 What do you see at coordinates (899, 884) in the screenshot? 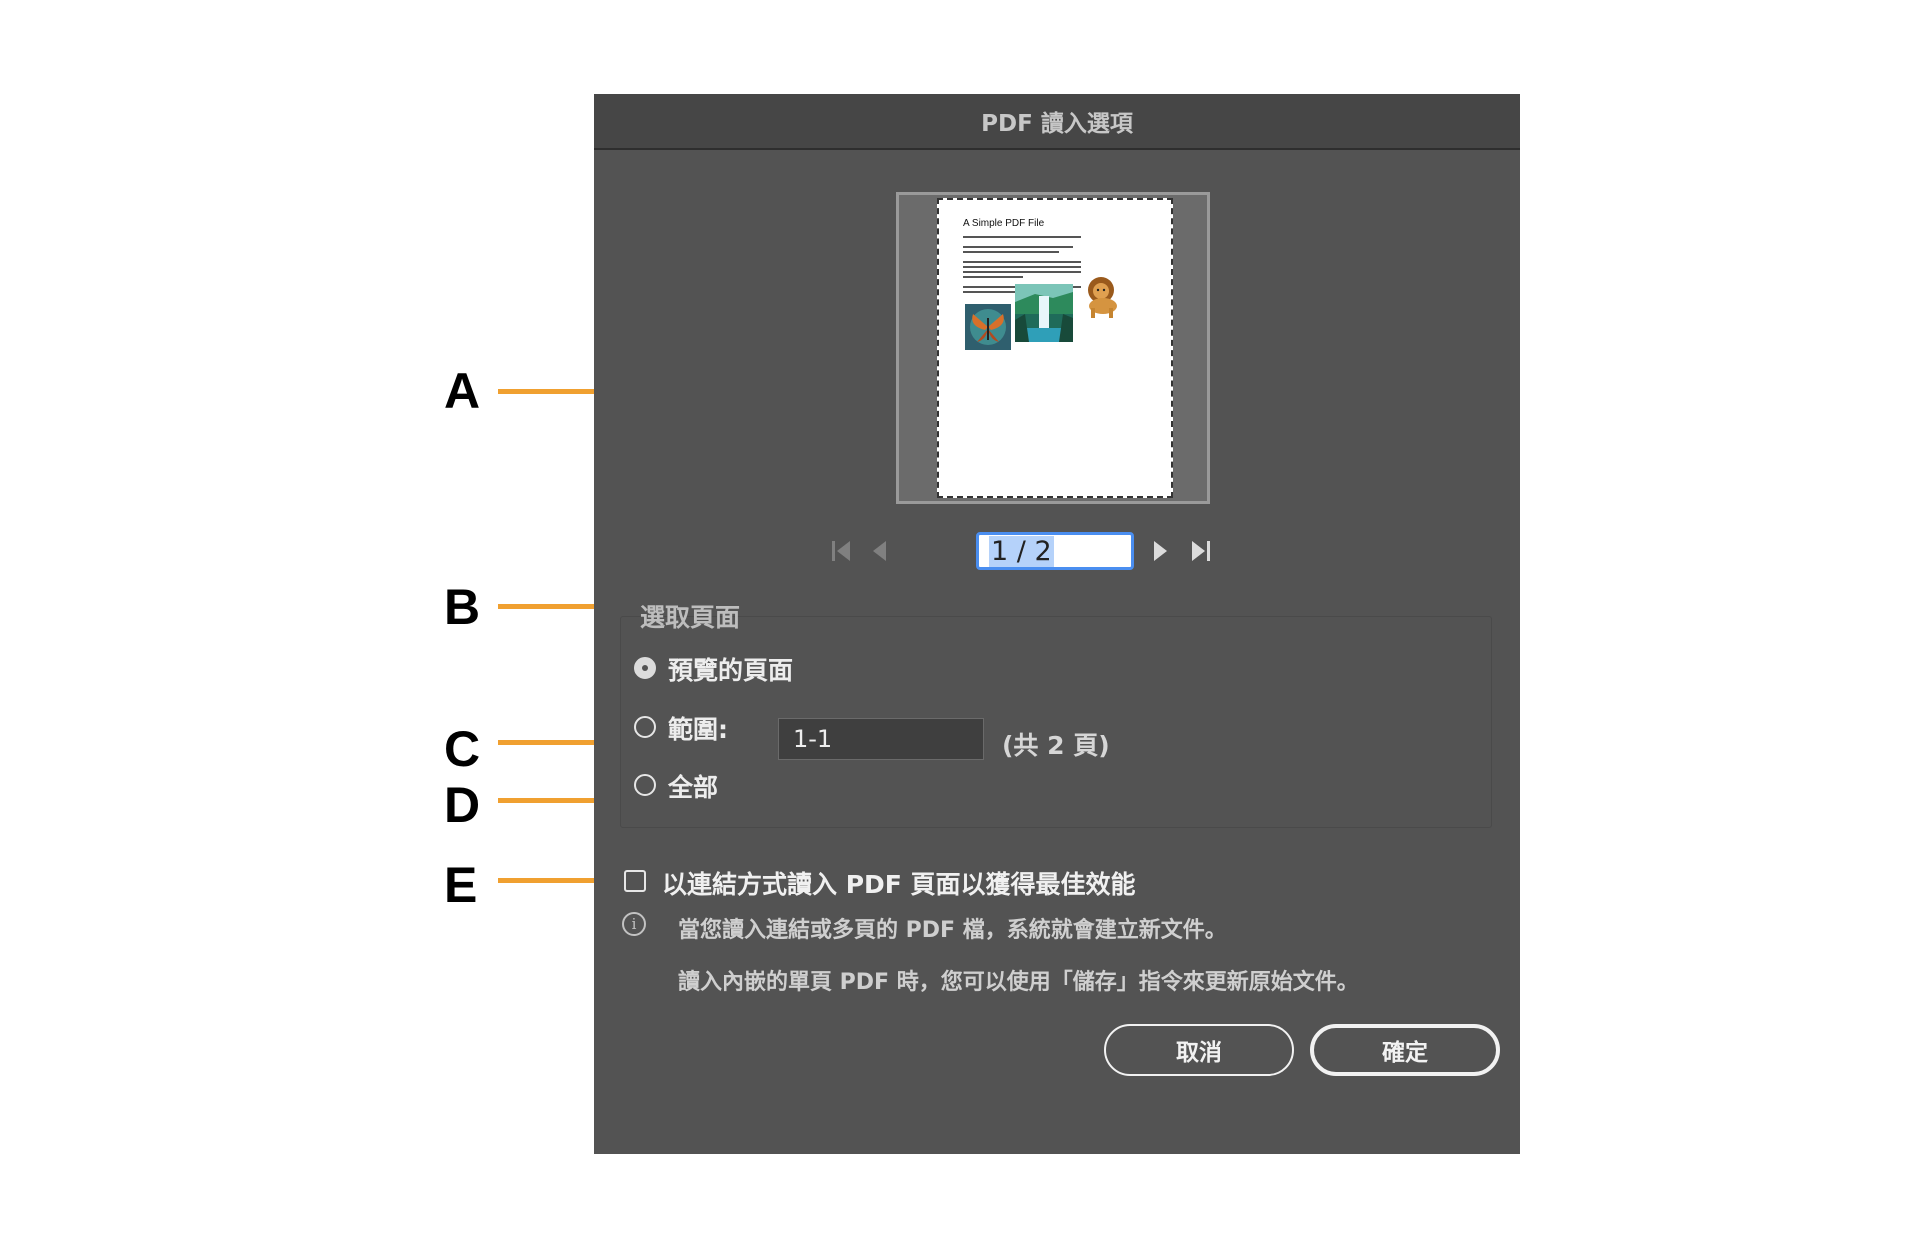
I see `link-pdf-checkbox-label: 以連結方式讀入 PDF 頁面以獲得最佳效能` at bounding box center [899, 884].